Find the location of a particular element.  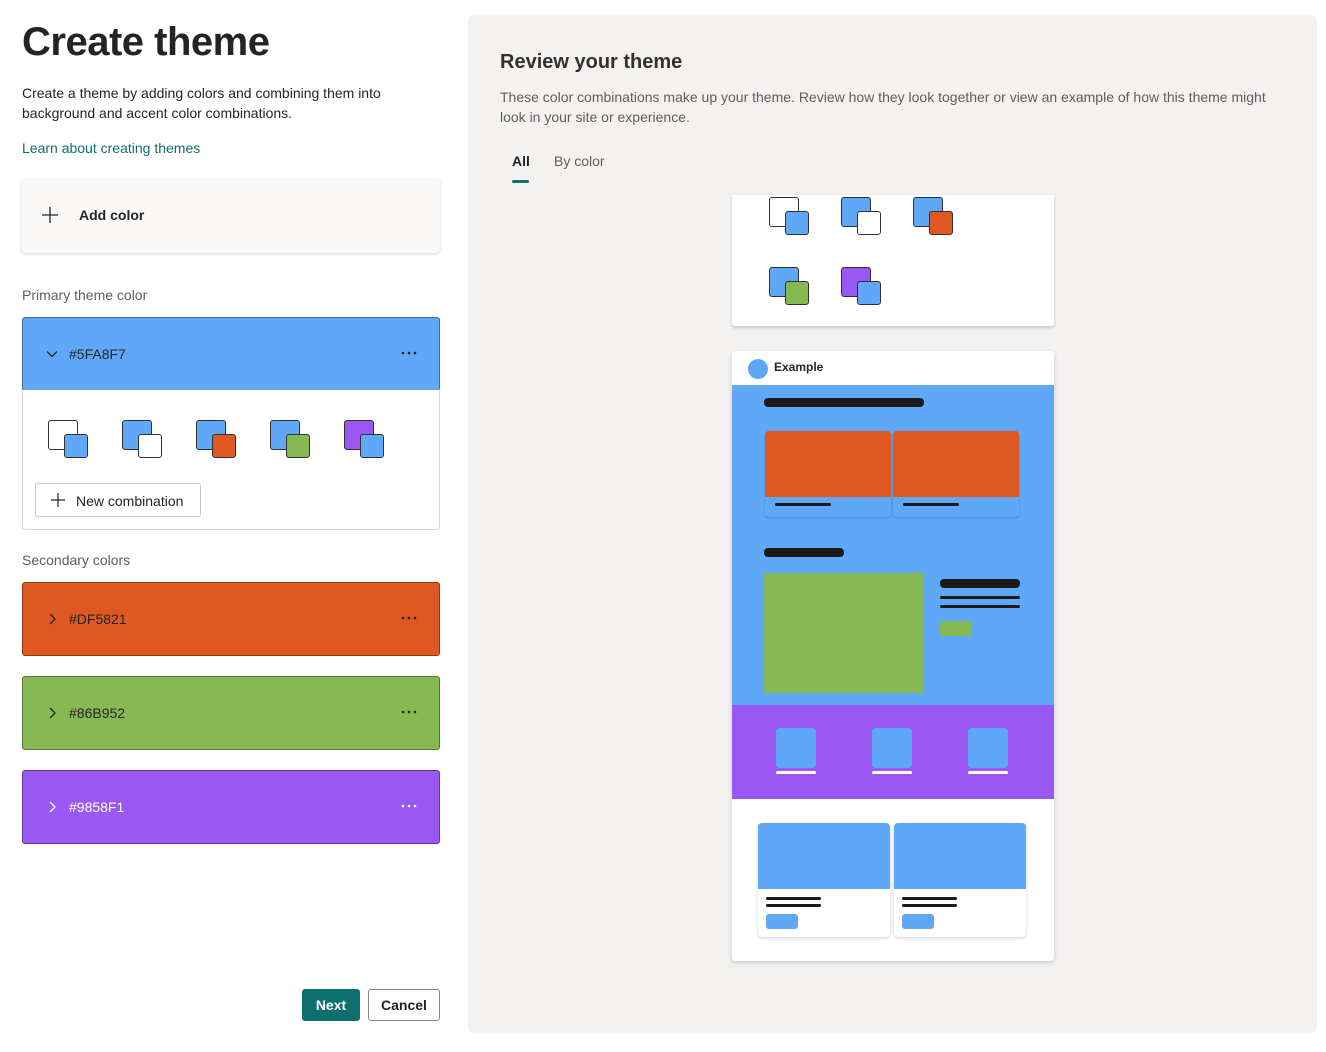

learn-about-themes-link: Learn about creating themes is located at coordinates (111, 148).